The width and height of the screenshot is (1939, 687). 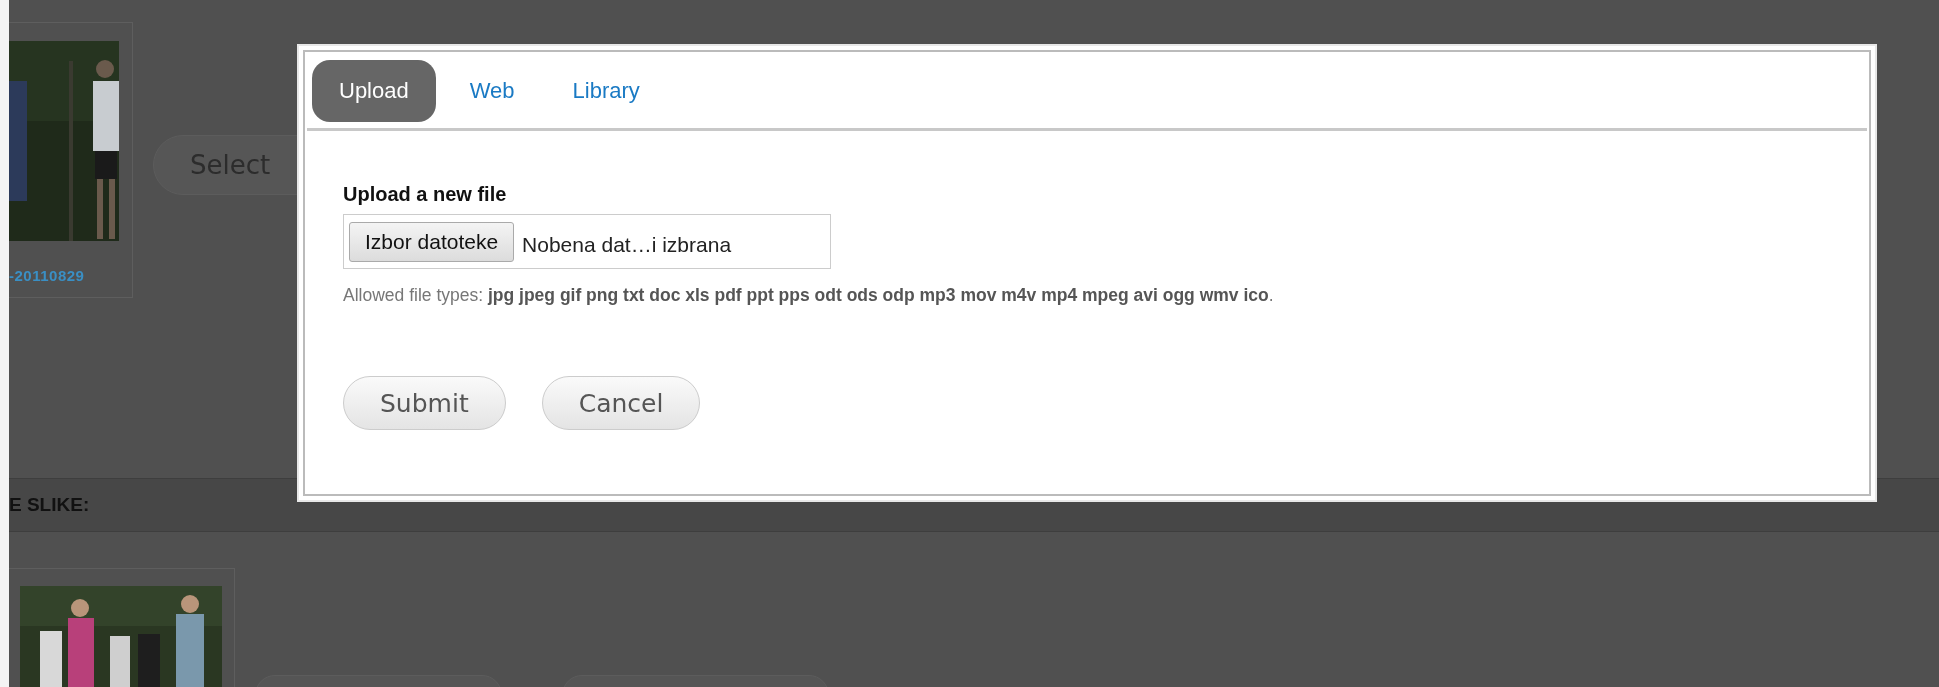 I want to click on field-label: Upload a new file, so click(x=425, y=194).